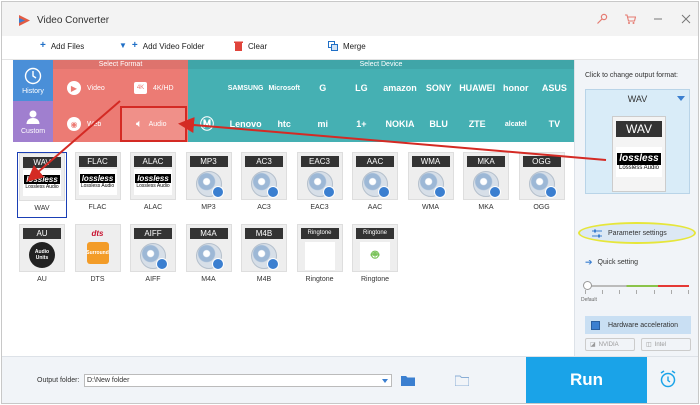  I want to click on device-brand-motorola: Ⓜ, so click(207, 124).